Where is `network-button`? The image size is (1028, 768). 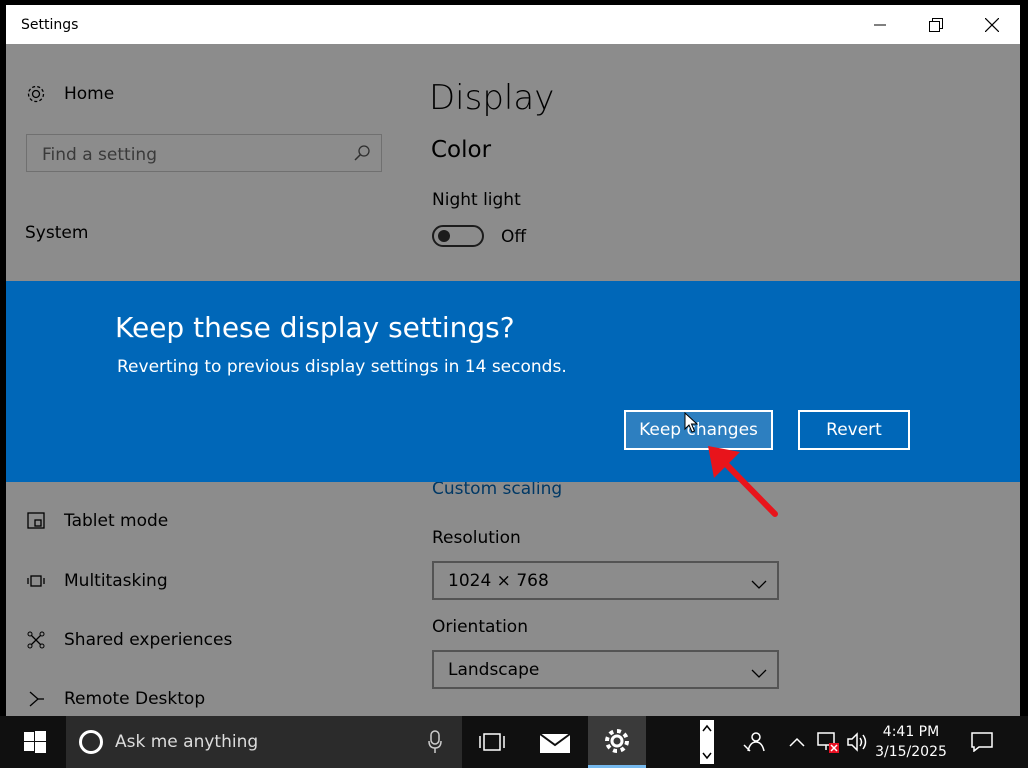 network-button is located at coordinates (828, 742).